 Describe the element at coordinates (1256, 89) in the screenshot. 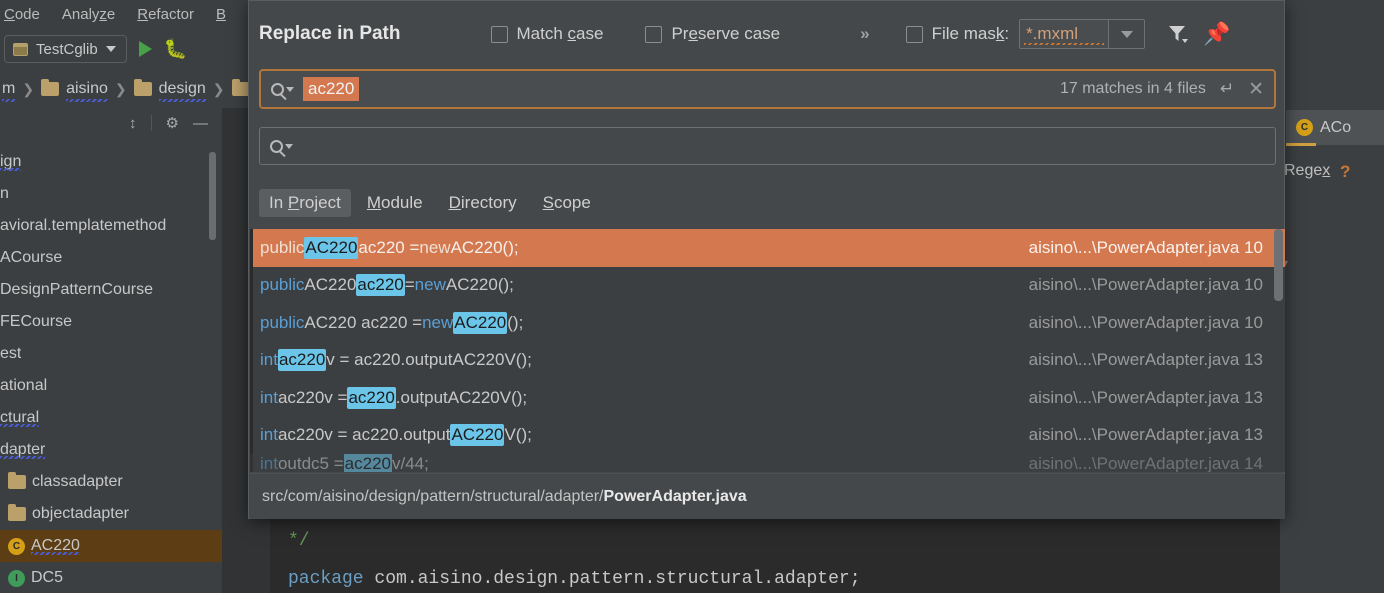

I see `clear-search-icon: ✕` at that location.